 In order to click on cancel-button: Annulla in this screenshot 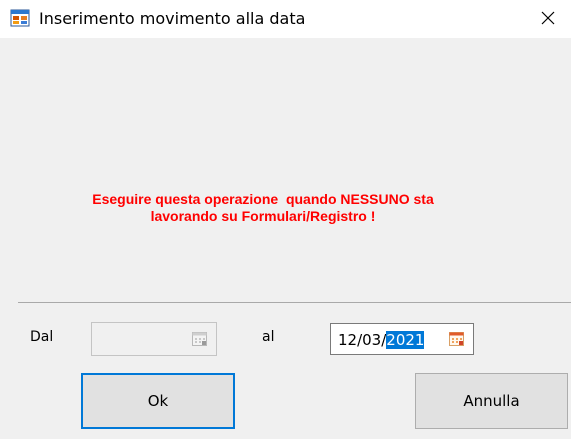, I will do `click(491, 401)`.